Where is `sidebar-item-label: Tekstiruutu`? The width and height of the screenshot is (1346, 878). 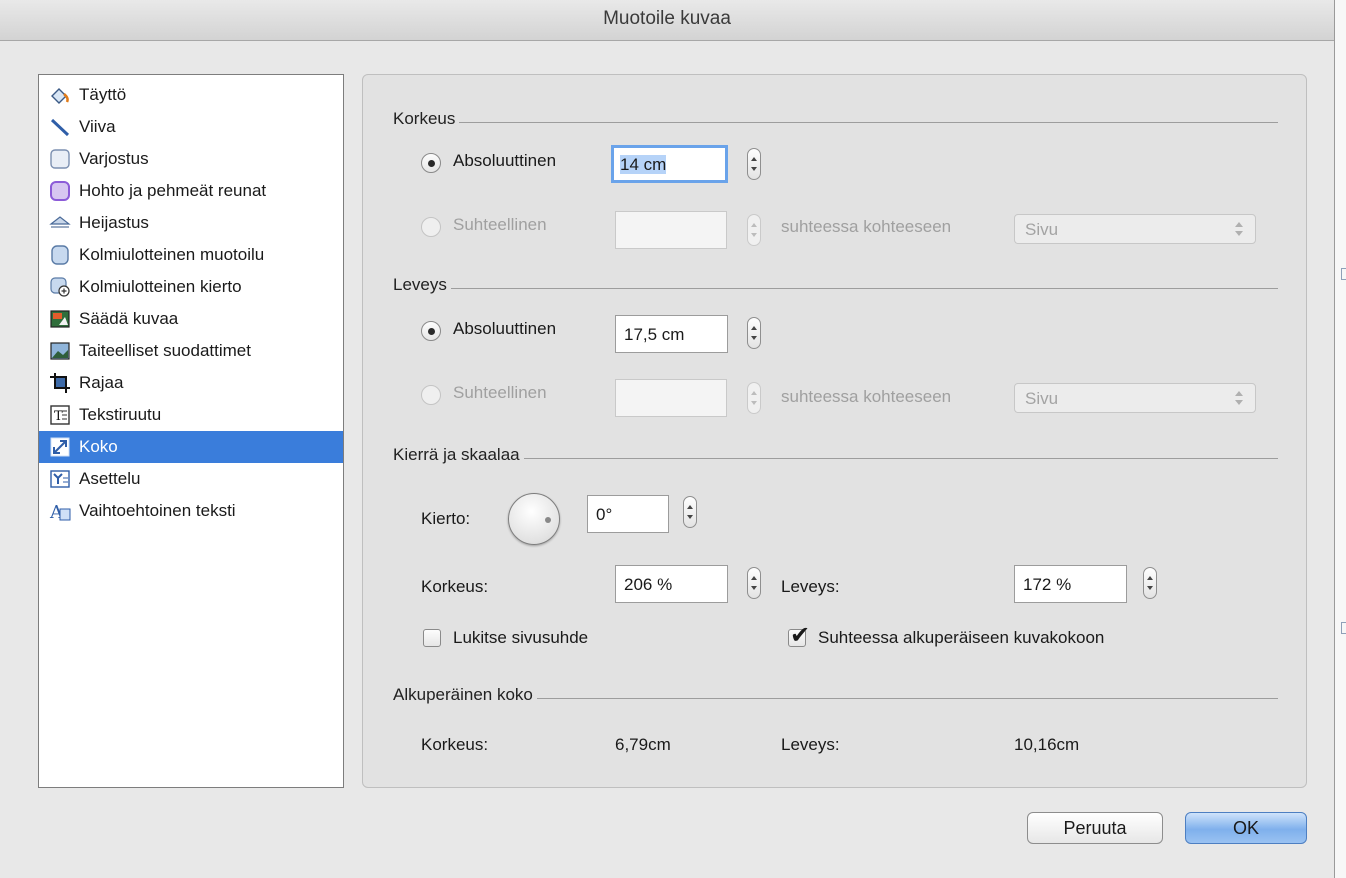
sidebar-item-label: Tekstiruutu is located at coordinates (120, 414).